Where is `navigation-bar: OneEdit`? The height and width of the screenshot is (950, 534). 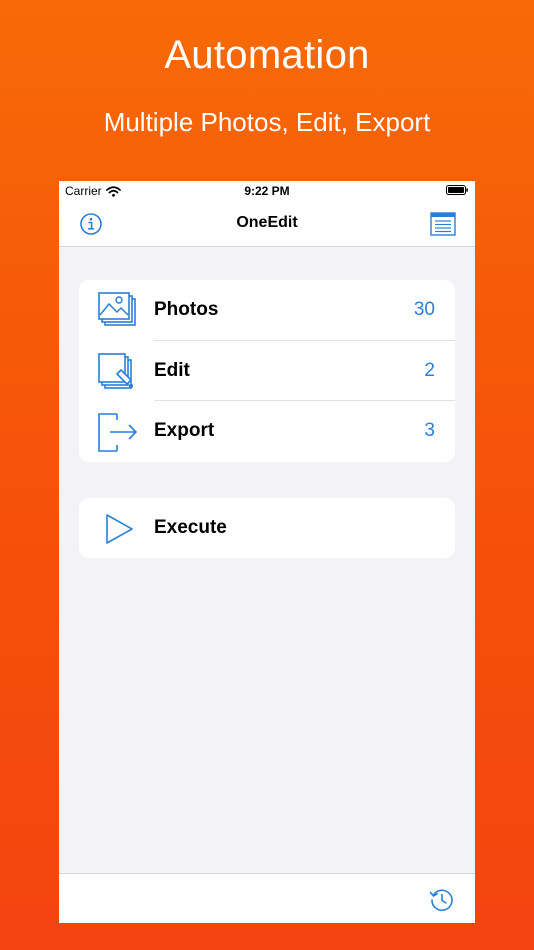 navigation-bar: OneEdit is located at coordinates (267, 224).